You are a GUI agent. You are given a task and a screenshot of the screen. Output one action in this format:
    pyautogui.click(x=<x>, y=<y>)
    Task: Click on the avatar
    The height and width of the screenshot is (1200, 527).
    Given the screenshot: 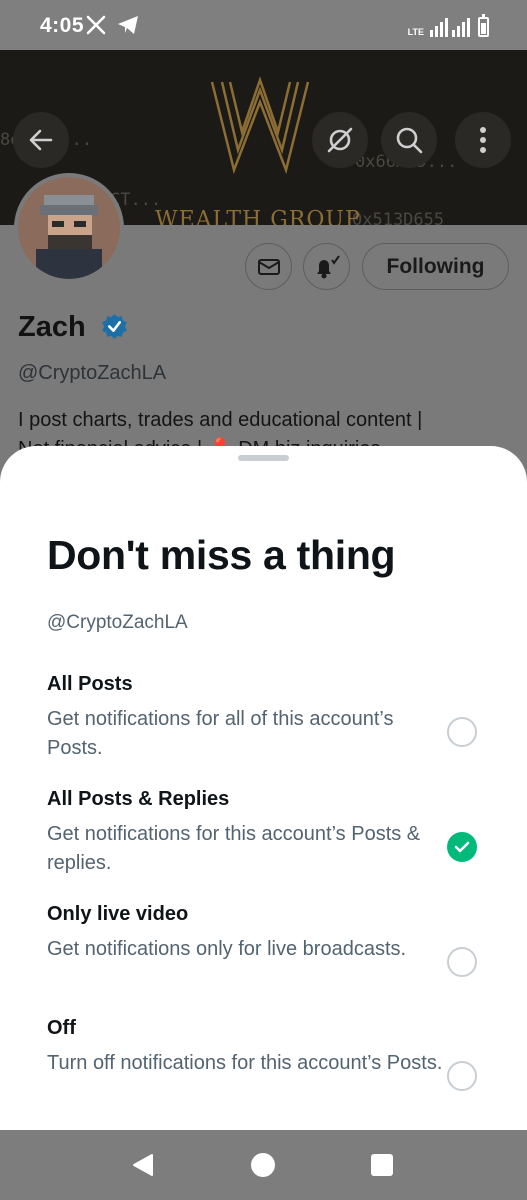 What is the action you would take?
    pyautogui.click(x=69, y=228)
    